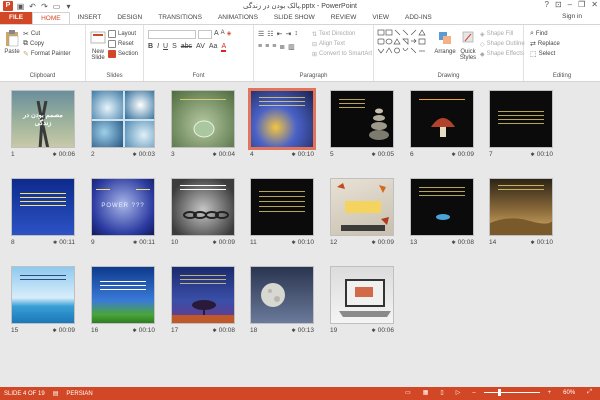  I want to click on shrink-font-icon: A, so click(223, 34).